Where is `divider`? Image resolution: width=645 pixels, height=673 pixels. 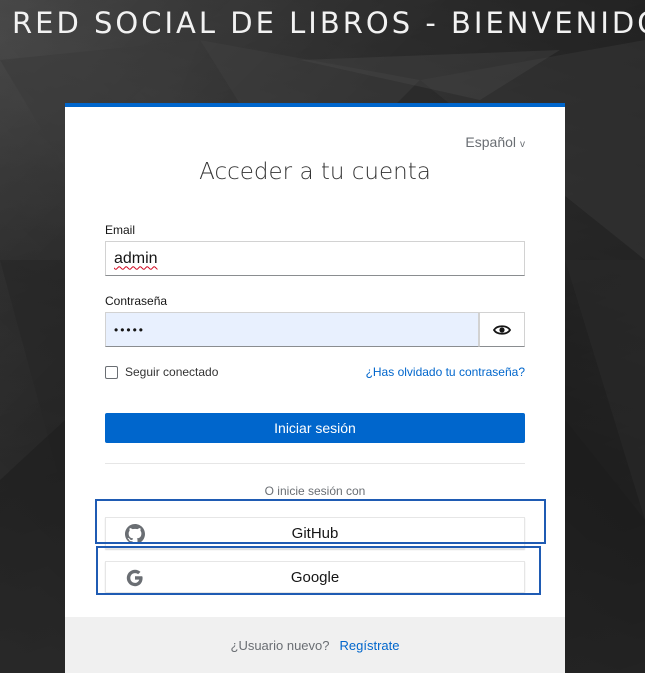 divider is located at coordinates (315, 463).